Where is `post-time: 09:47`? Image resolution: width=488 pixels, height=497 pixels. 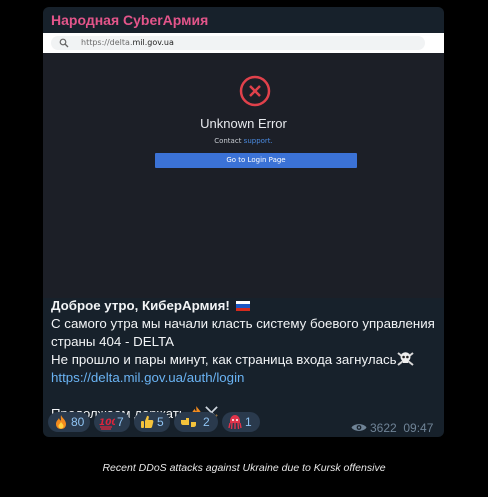 post-time: 09:47 is located at coordinates (418, 428).